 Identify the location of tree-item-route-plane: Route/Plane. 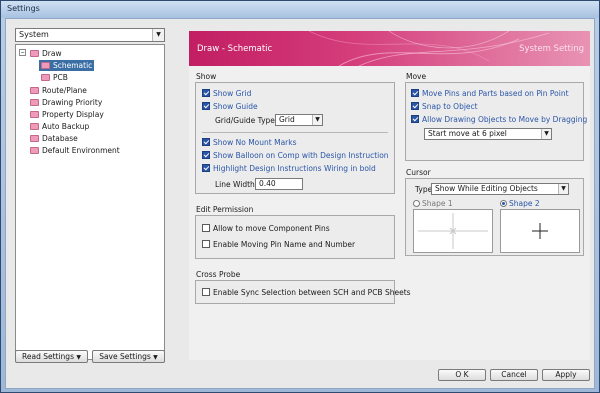
(58, 90).